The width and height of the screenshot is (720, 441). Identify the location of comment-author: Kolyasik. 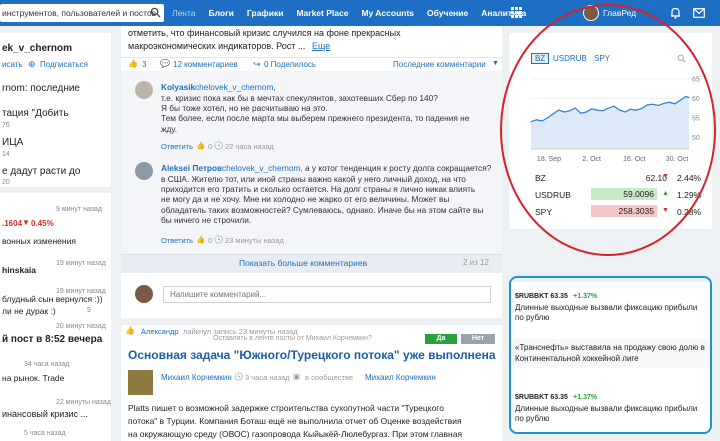
(178, 87).